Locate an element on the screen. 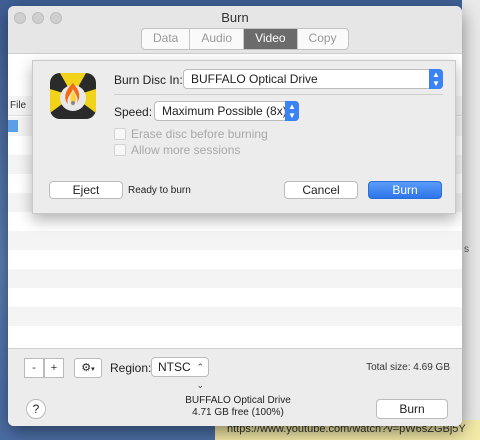 This screenshot has width=480, height=440. region-select: NTSC ⌃ ⌄ is located at coordinates (180, 373).